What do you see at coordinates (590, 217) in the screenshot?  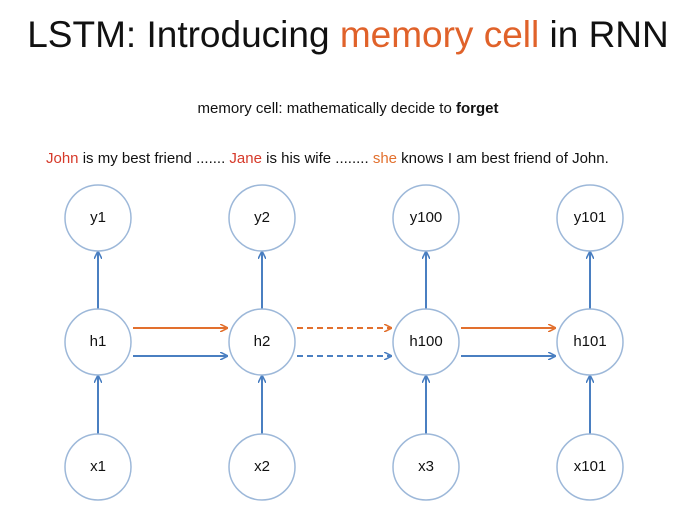 I see `y-node-label: y101` at bounding box center [590, 217].